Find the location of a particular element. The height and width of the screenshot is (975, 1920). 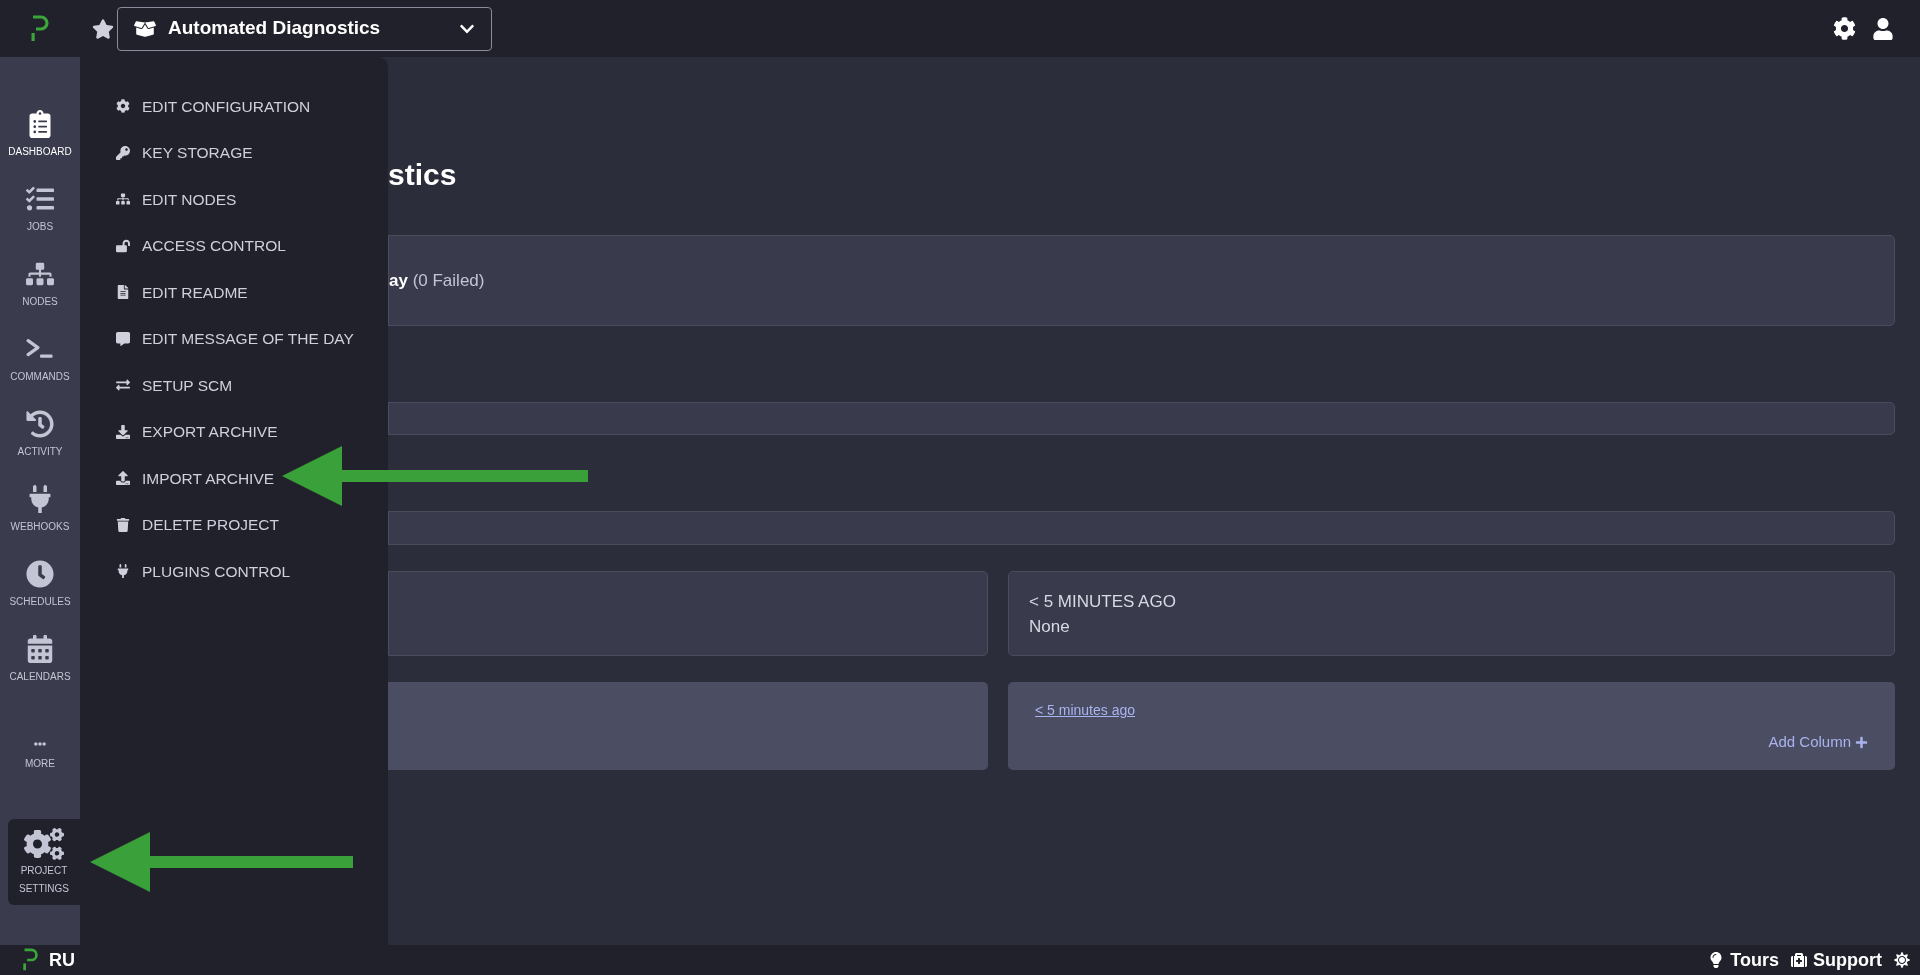

summary-text: ay (0 Failed) is located at coordinates (437, 280).